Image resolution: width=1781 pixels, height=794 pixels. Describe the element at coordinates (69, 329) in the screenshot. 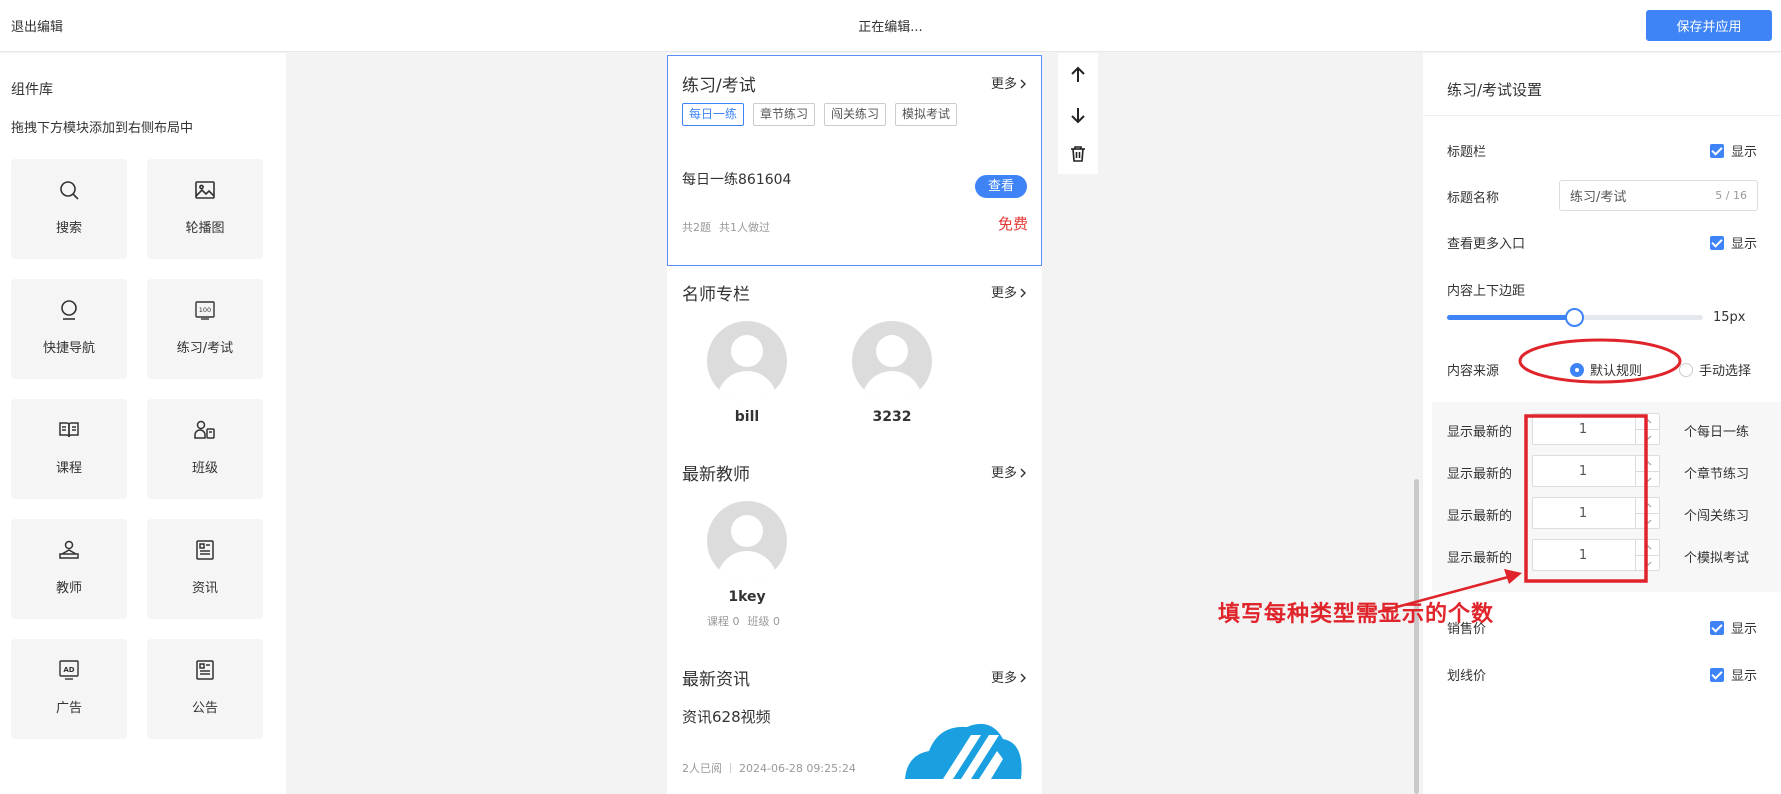

I see `component-quick-nav: 快捷导航` at that location.